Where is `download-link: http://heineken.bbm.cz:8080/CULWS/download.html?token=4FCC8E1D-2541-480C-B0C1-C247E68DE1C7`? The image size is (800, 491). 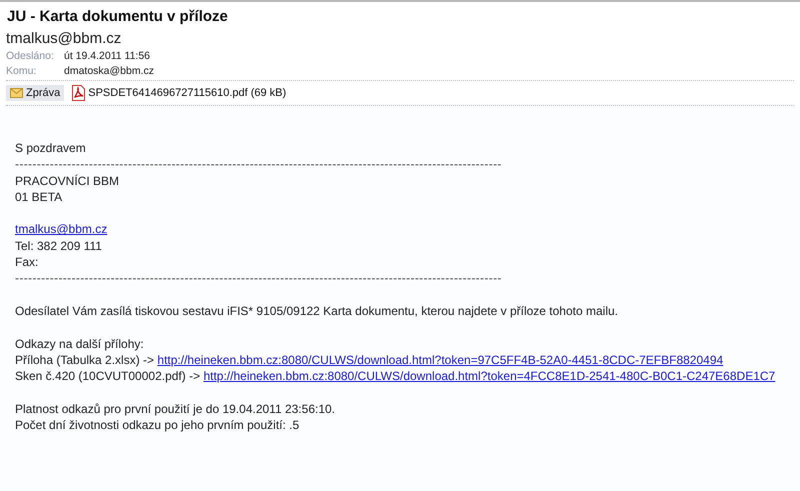
download-link: http://heineken.bbm.cz:8080/CULWS/download.html?token=4FCC8E1D-2541-480C-B0C1-C247E68DE1C7 is located at coordinates (489, 376).